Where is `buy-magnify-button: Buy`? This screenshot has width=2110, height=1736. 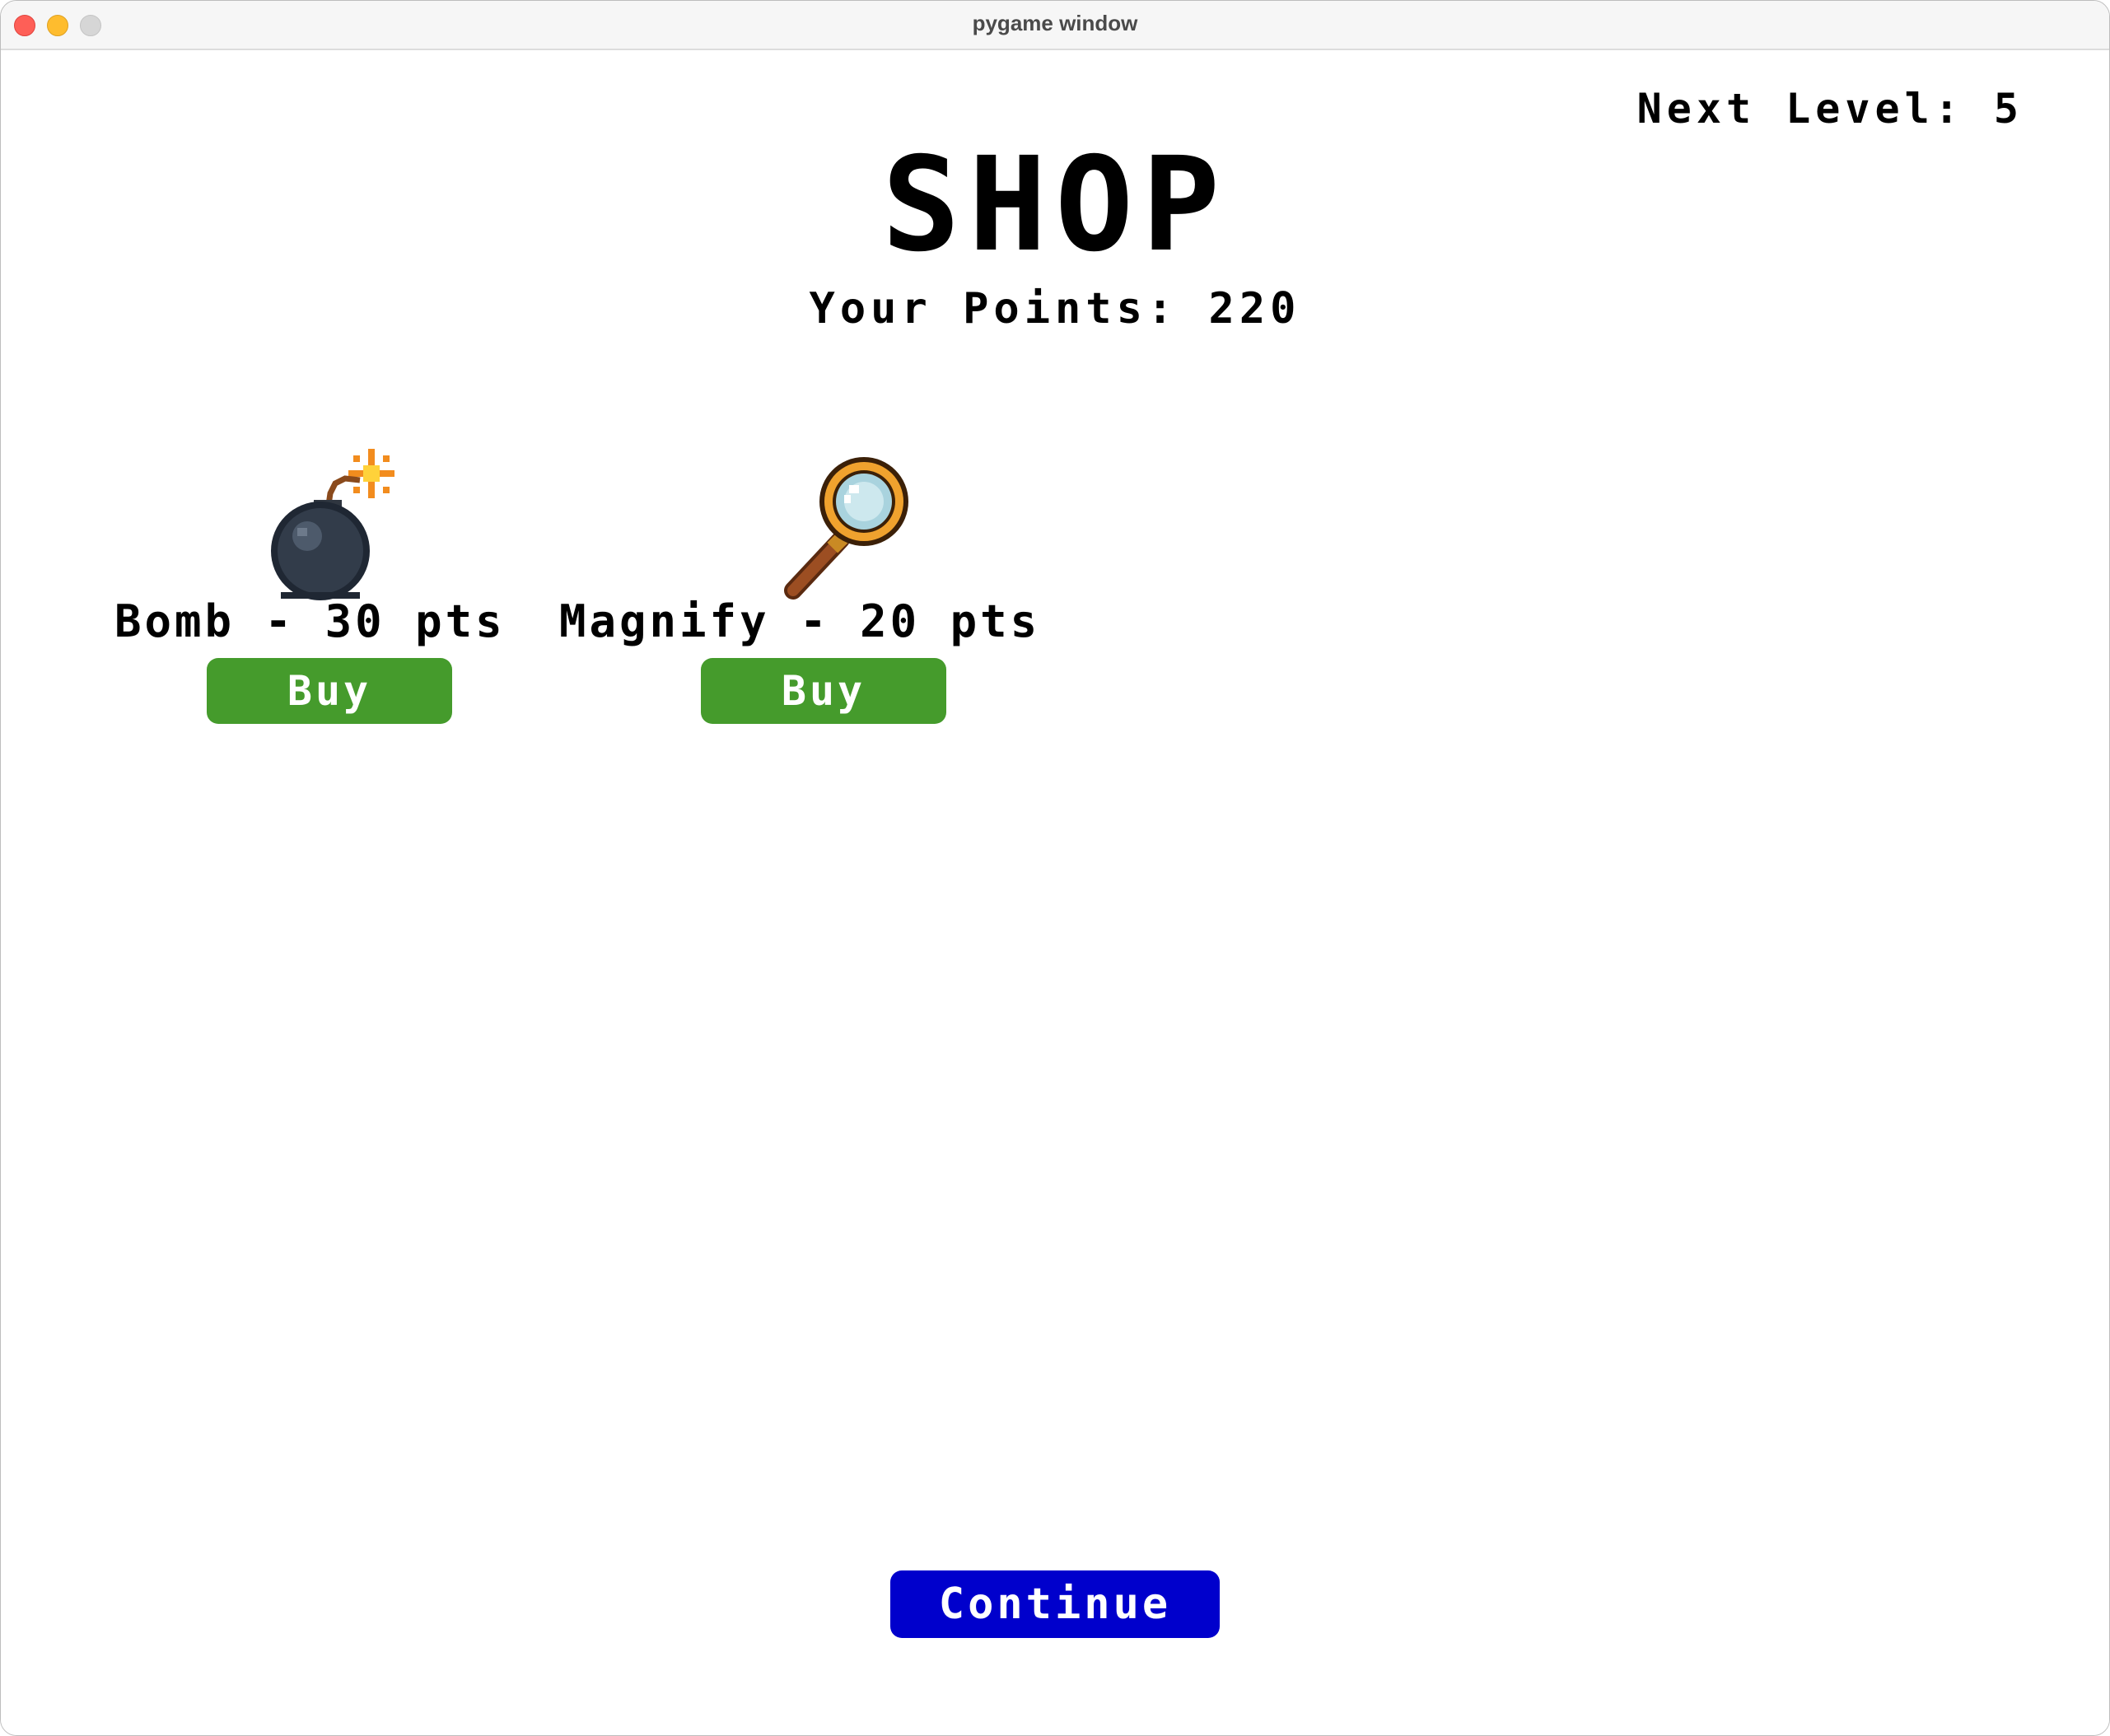 buy-magnify-button: Buy is located at coordinates (823, 691).